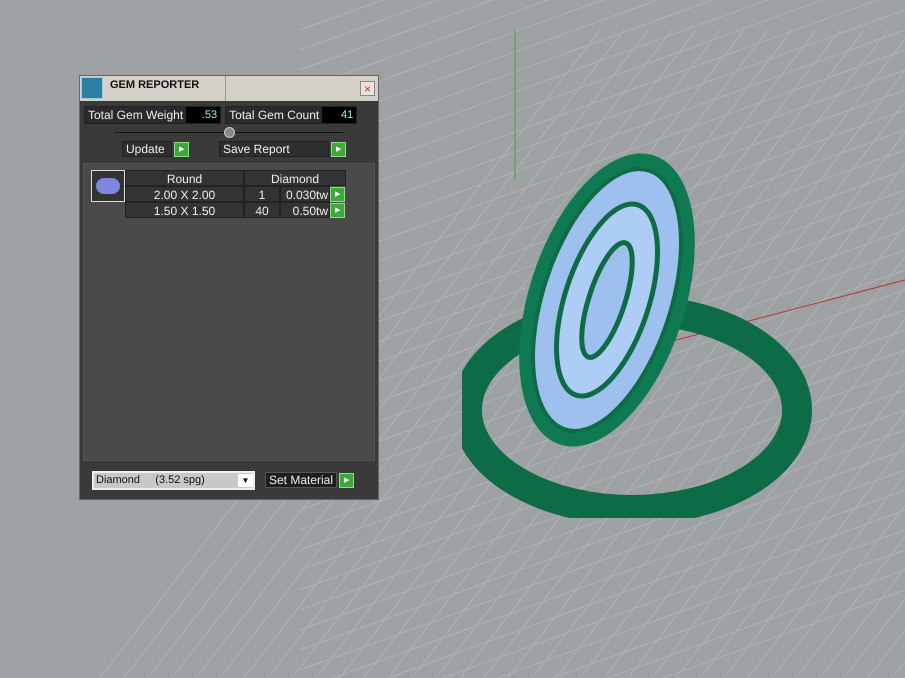  Describe the element at coordinates (339, 115) in the screenshot. I see `total-value: 41` at that location.